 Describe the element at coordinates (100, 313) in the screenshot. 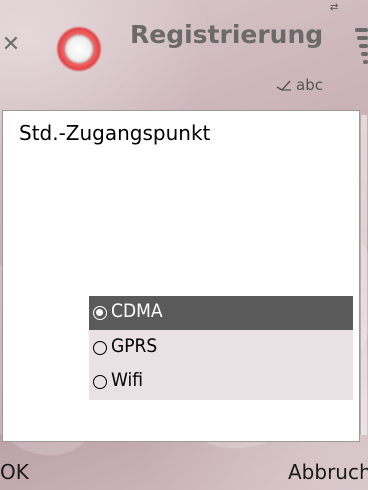

I see `radio-selected-icon` at that location.